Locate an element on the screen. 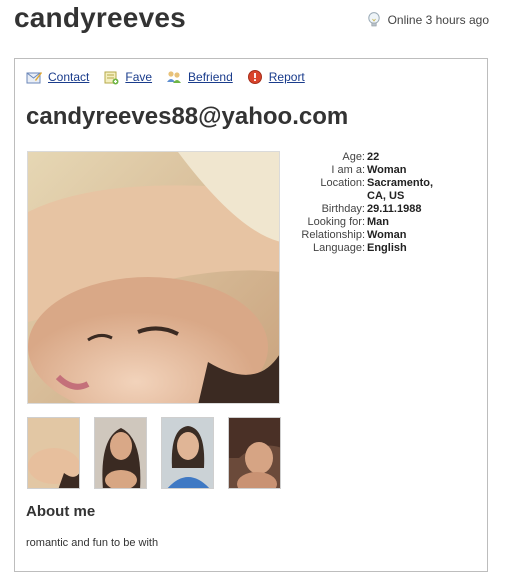 The height and width of the screenshot is (586, 505). detail-location: Location: Sacramento, CA, US is located at coordinates (361, 190).